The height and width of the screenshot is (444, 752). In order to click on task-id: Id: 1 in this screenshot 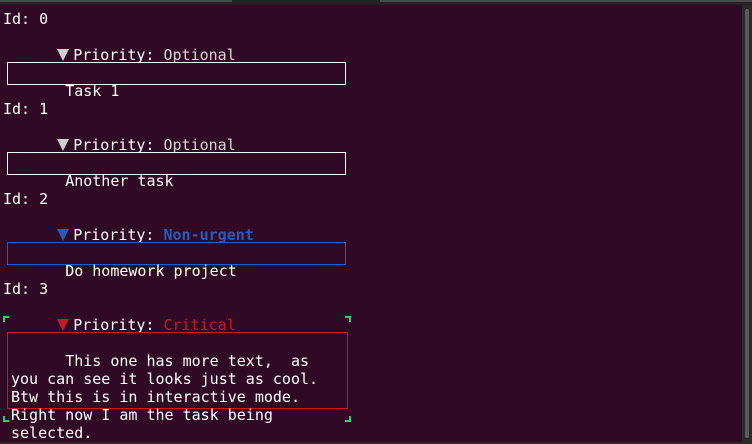, I will do `click(26, 109)`.